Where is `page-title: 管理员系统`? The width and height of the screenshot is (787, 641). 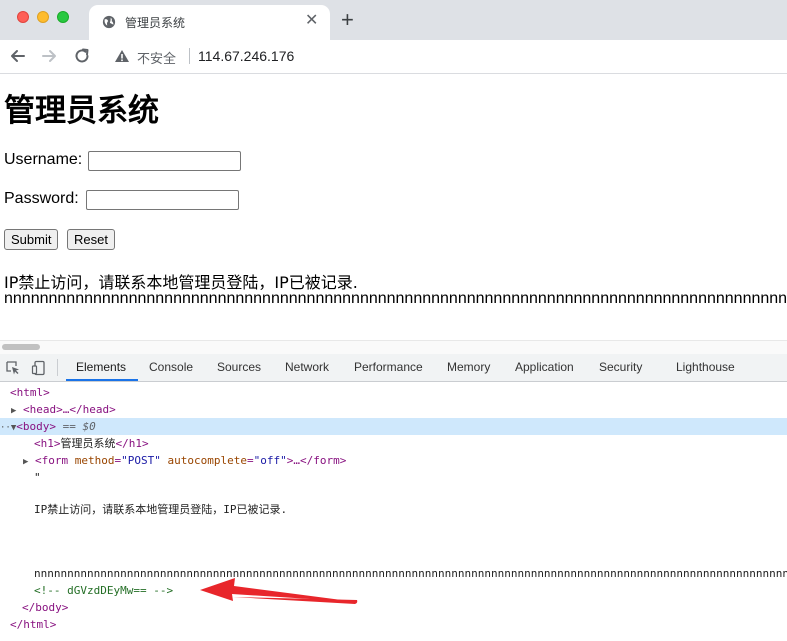 page-title: 管理员系统 is located at coordinates (81, 111).